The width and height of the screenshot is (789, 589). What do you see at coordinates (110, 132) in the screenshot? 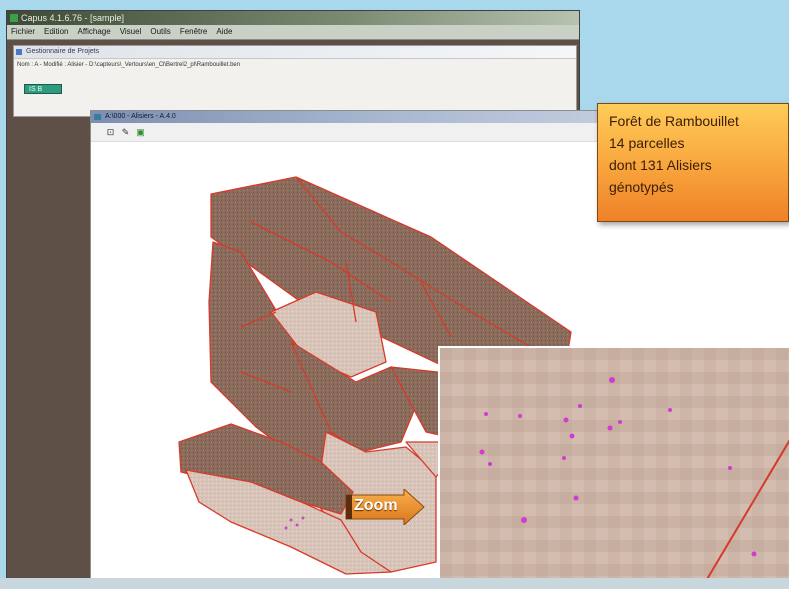
I see `zoom-tool-icon: ⊡` at bounding box center [110, 132].